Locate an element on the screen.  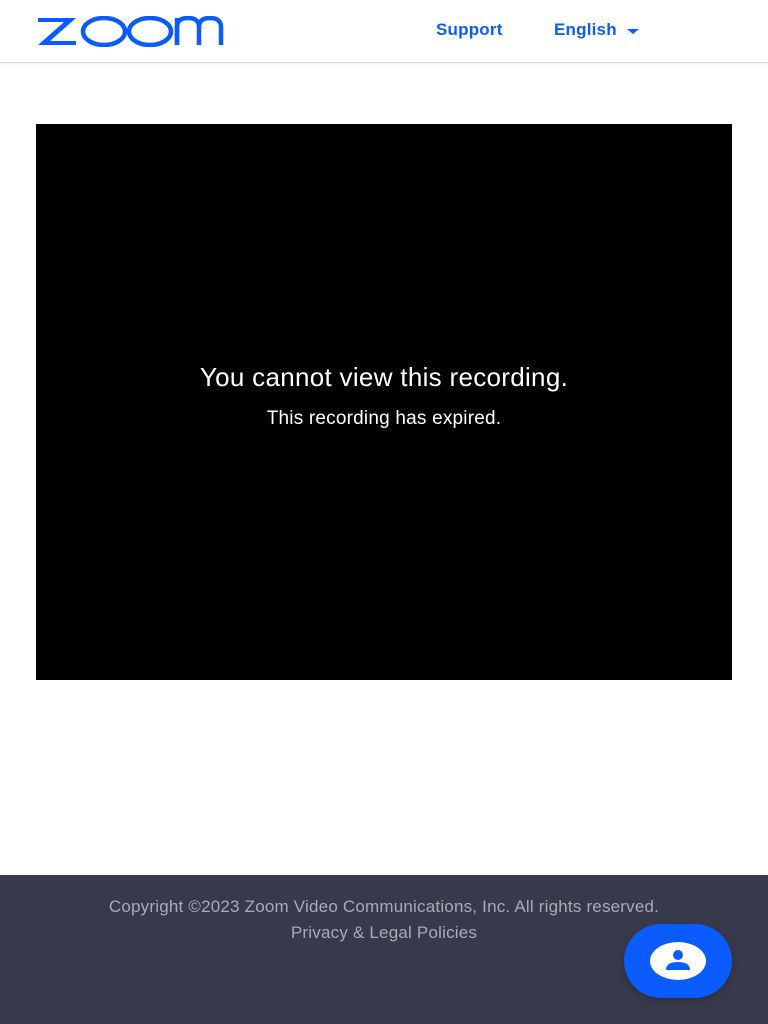
zoom-logo is located at coordinates (134, 31).